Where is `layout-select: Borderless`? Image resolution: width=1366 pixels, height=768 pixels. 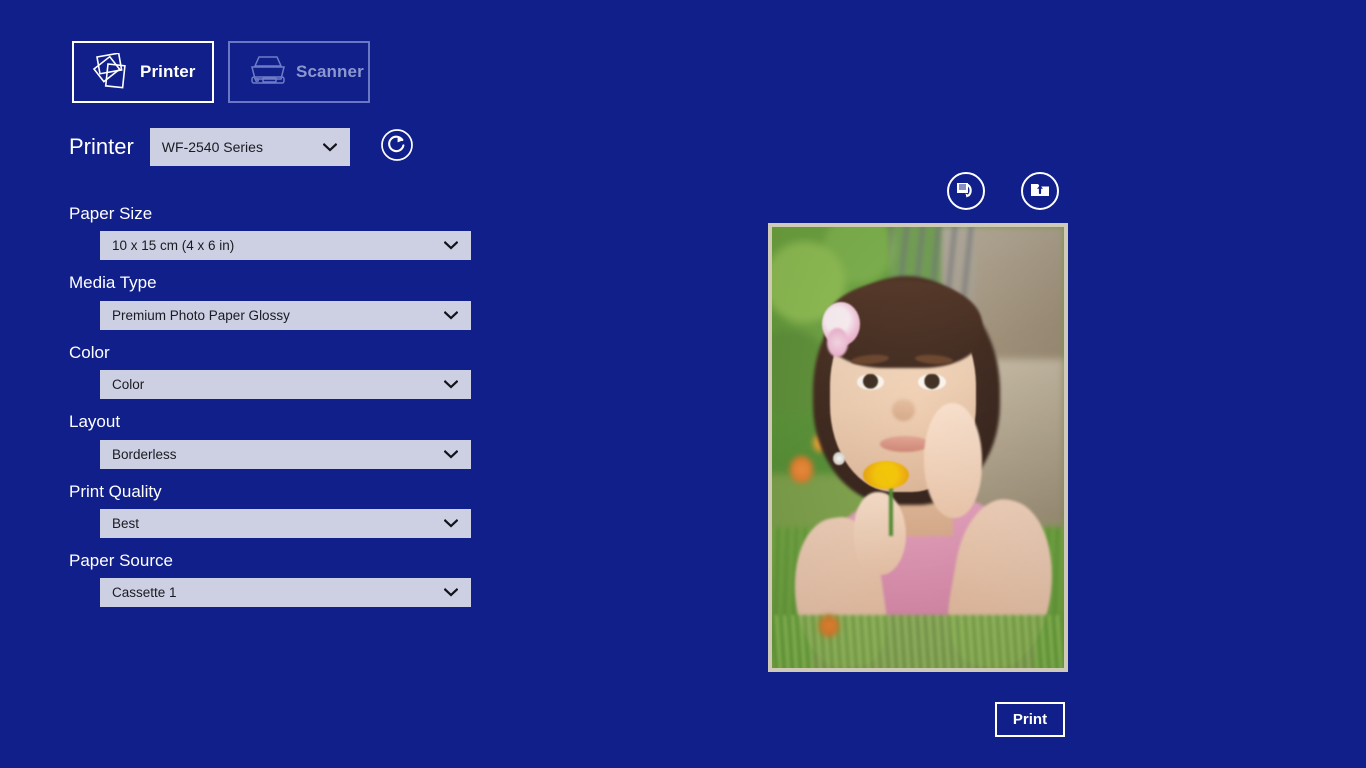 layout-select: Borderless is located at coordinates (285, 454).